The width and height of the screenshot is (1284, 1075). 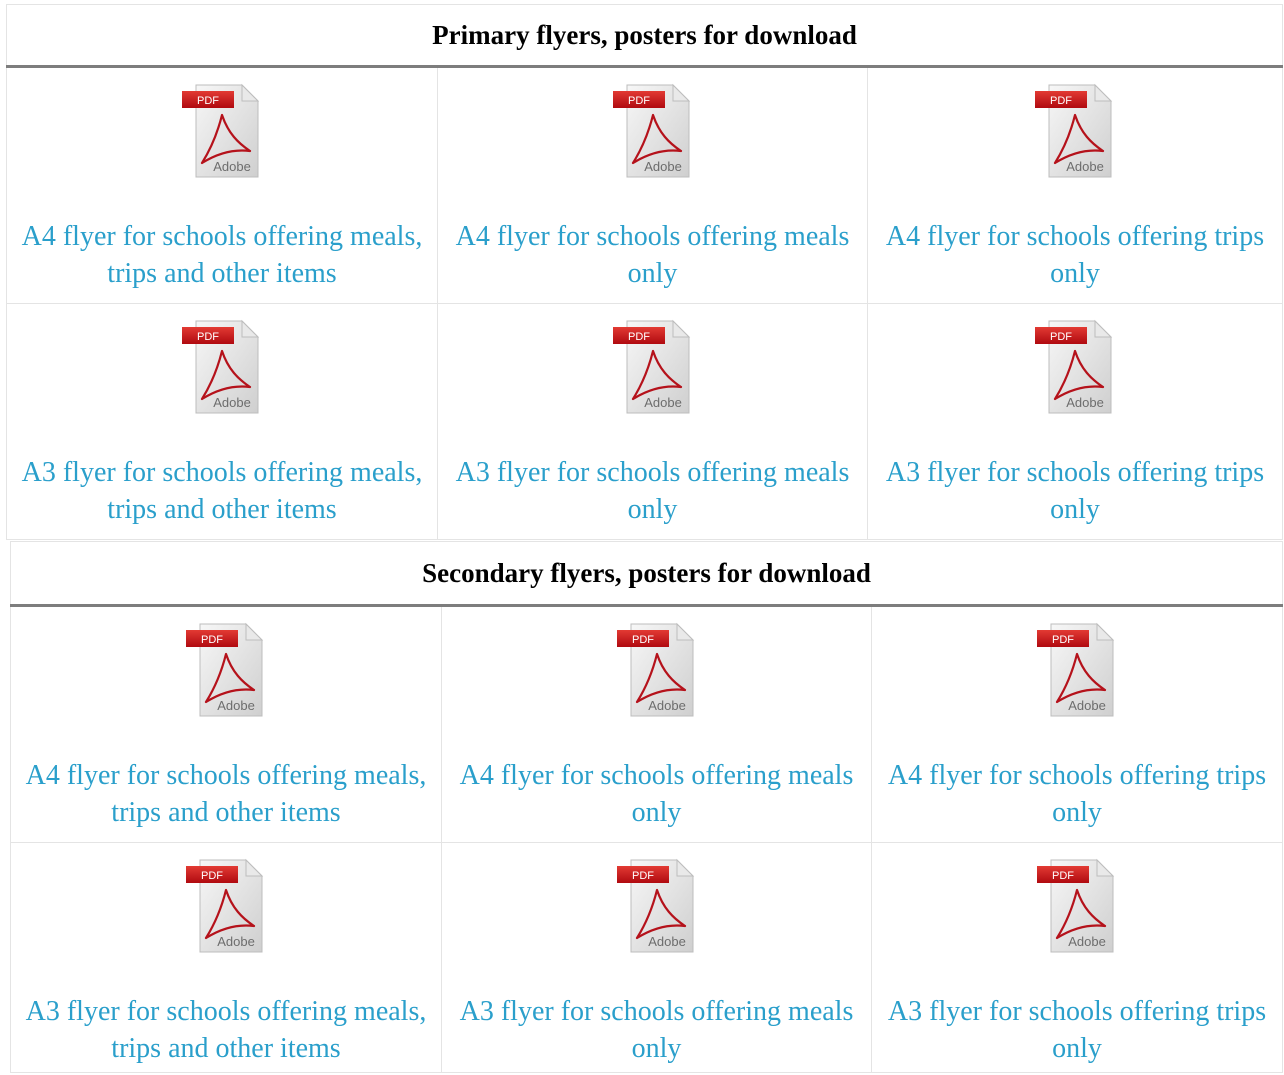 What do you see at coordinates (1077, 794) in the screenshot?
I see `download-link-secondary-a4-trips-only: A4 flyer for schools offering trips only` at bounding box center [1077, 794].